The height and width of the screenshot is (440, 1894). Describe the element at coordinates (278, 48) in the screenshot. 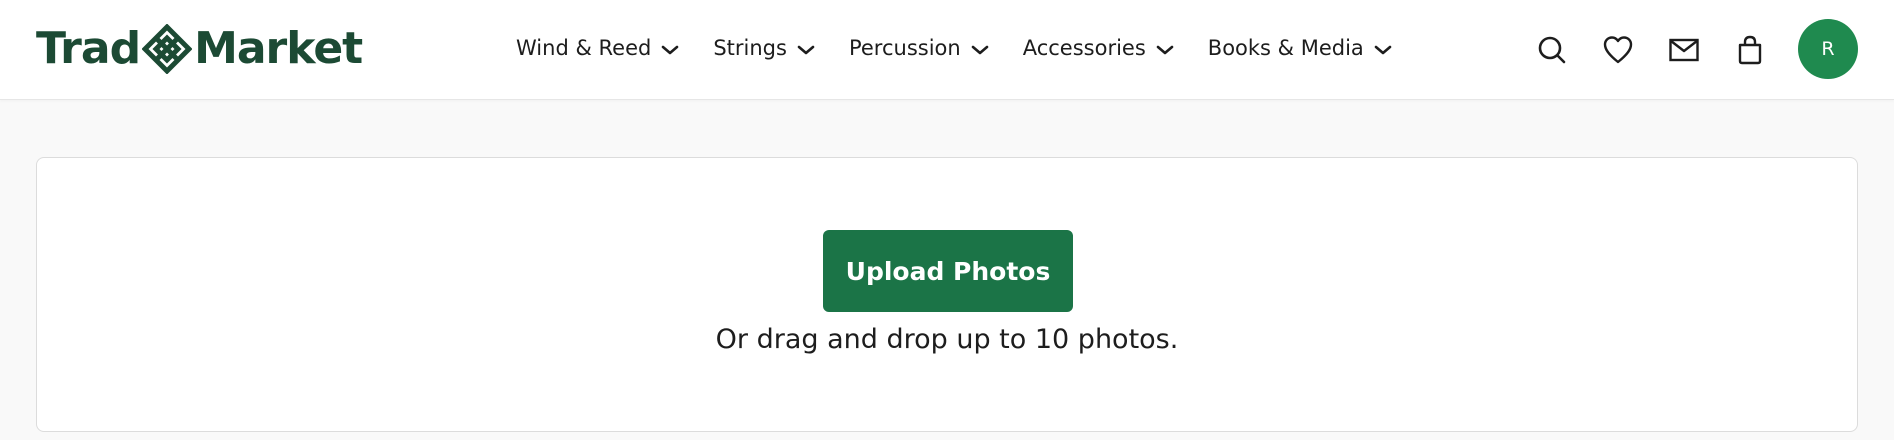

I see `brand-name-right: Market` at that location.